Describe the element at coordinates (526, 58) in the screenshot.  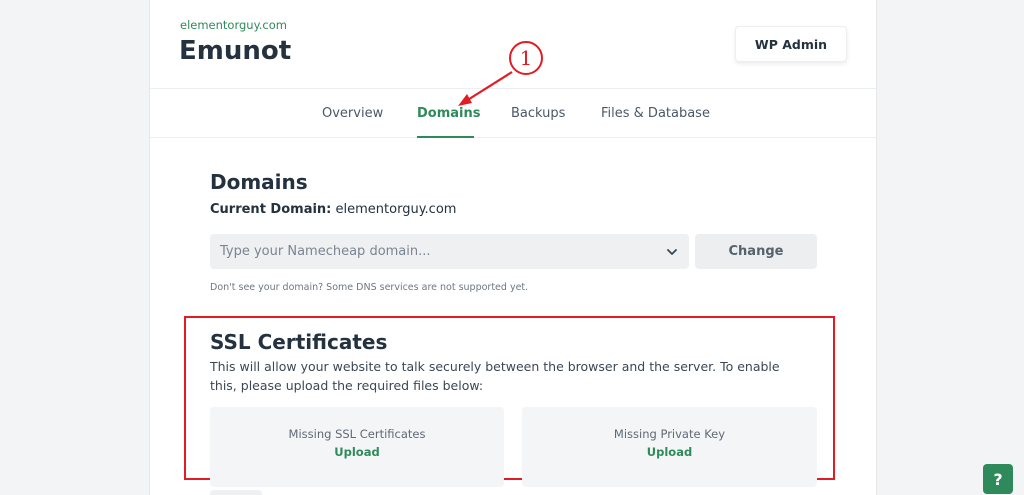
I see `annotation-marker: 1` at that location.